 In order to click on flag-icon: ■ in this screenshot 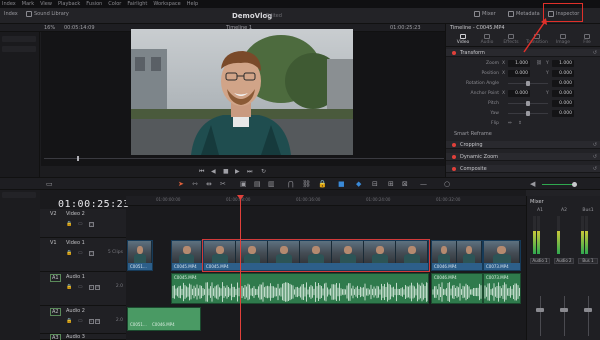, I will do `click(341, 184)`.